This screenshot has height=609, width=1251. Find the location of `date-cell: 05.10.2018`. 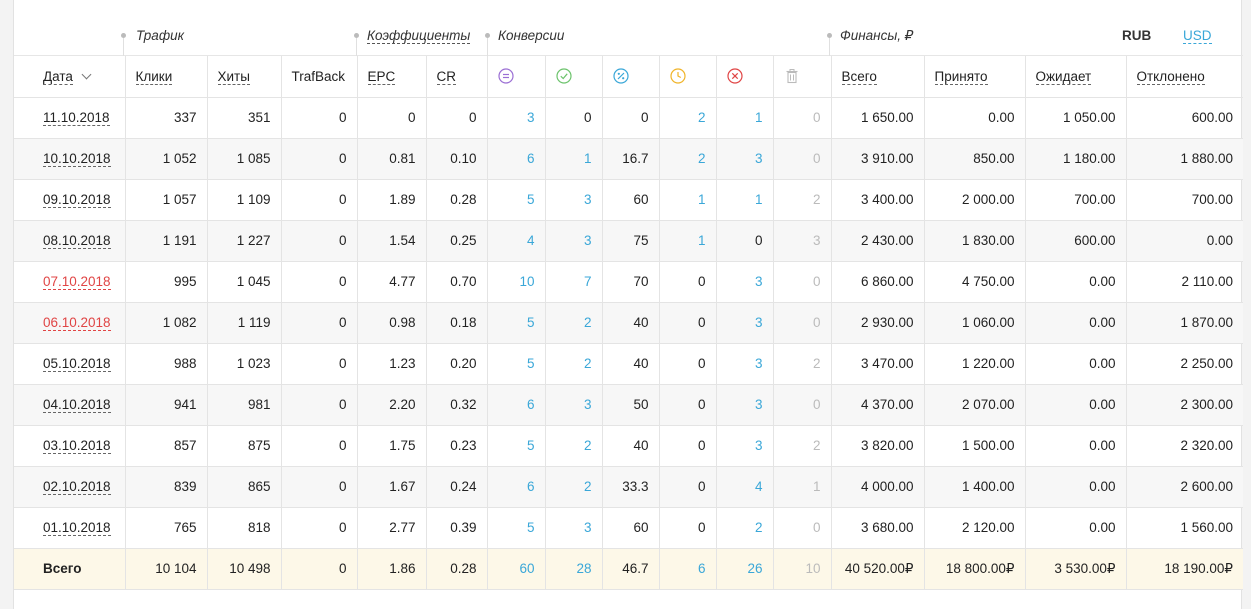

date-cell: 05.10.2018 is located at coordinates (70, 364).